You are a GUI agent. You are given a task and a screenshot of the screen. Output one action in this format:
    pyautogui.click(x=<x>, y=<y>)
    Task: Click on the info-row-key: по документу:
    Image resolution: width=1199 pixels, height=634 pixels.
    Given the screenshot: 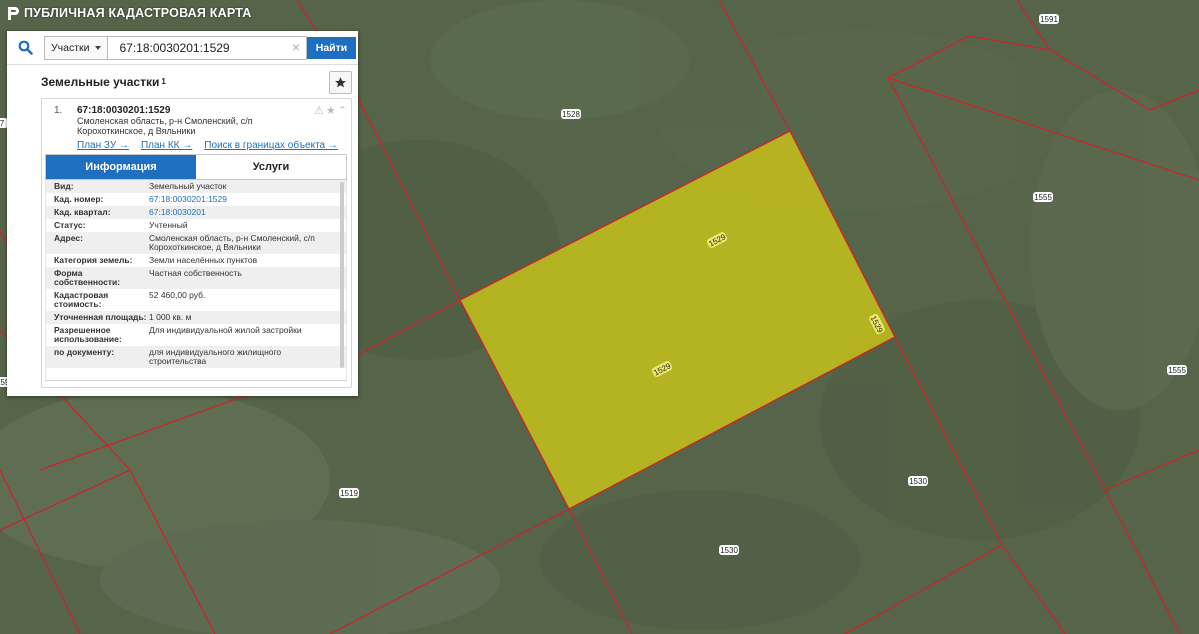 What is the action you would take?
    pyautogui.click(x=84, y=352)
    